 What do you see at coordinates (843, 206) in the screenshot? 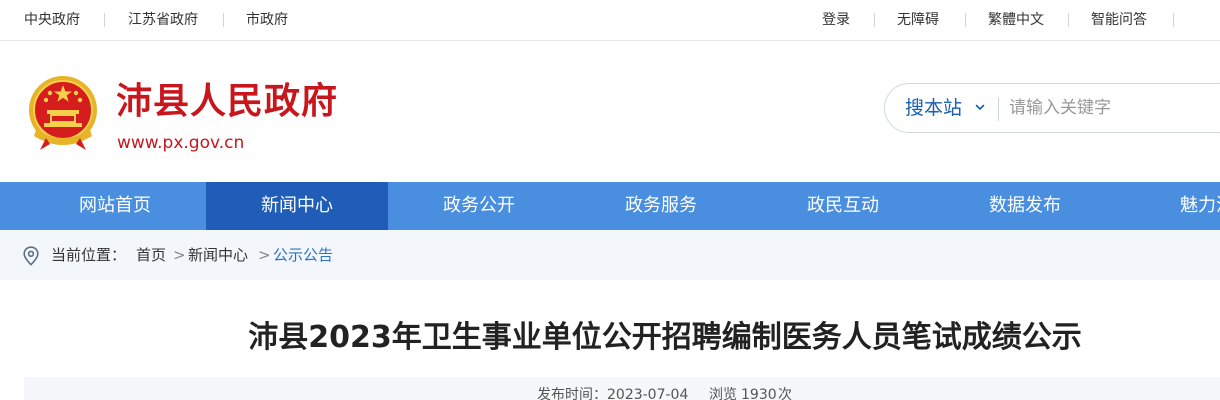
I see `nav-item-public-interaction: 政民互动` at bounding box center [843, 206].